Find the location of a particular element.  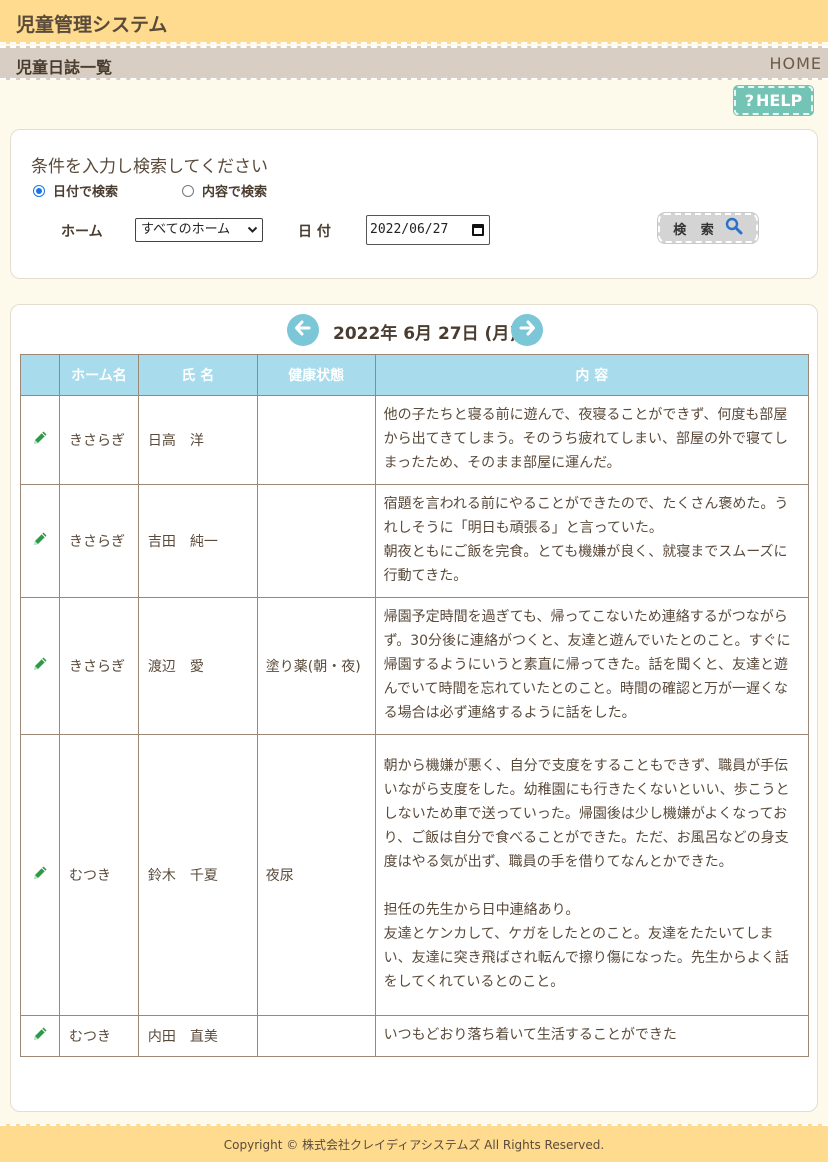

table-header-row: ホーム名 氏 名 健康状態 内 容 is located at coordinates (415, 375).